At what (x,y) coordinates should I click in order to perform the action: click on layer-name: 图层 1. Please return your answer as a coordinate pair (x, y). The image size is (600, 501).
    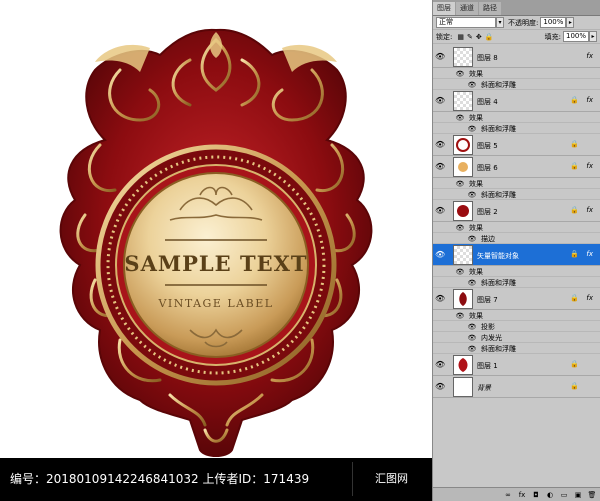
    Looking at the image, I should click on (487, 366).